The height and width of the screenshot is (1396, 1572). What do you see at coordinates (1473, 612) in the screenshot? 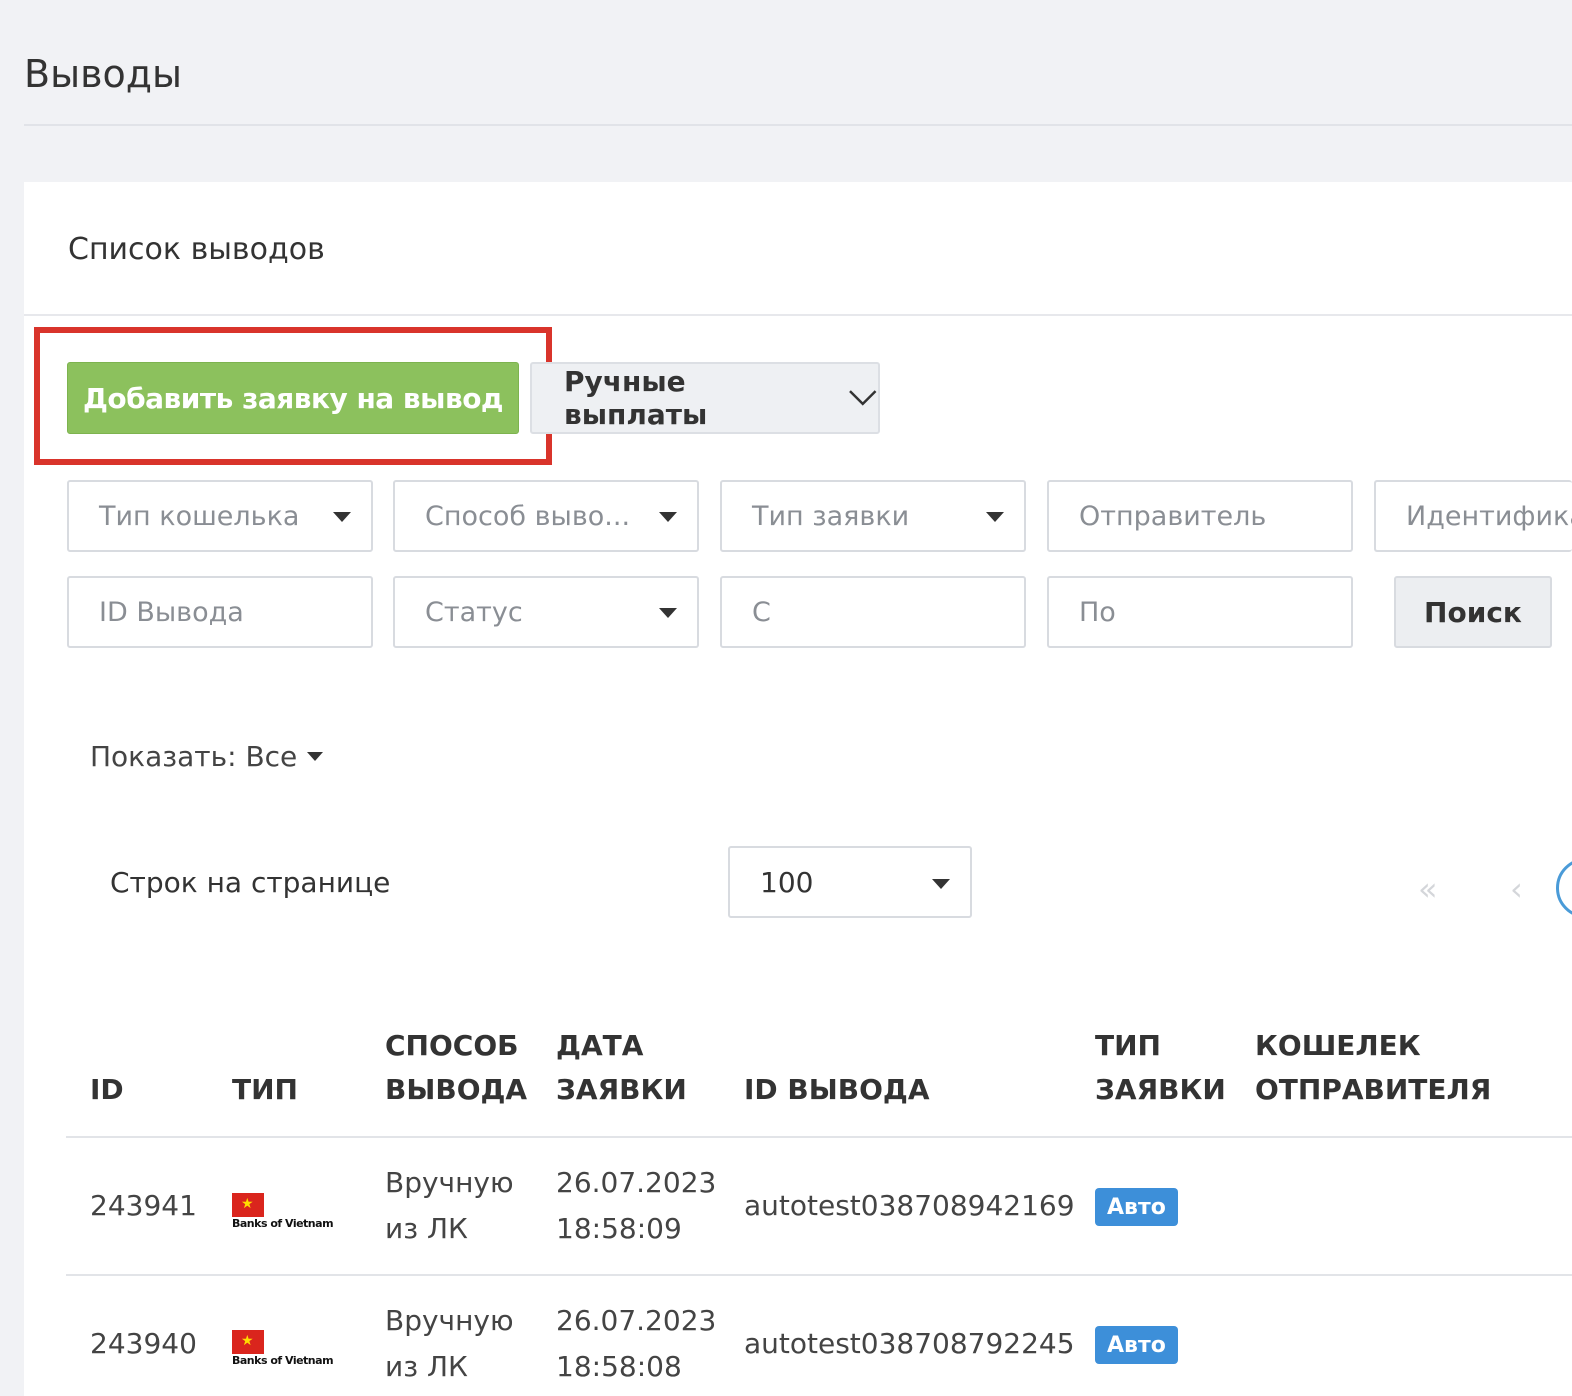
I see `search-button: Поиск` at bounding box center [1473, 612].